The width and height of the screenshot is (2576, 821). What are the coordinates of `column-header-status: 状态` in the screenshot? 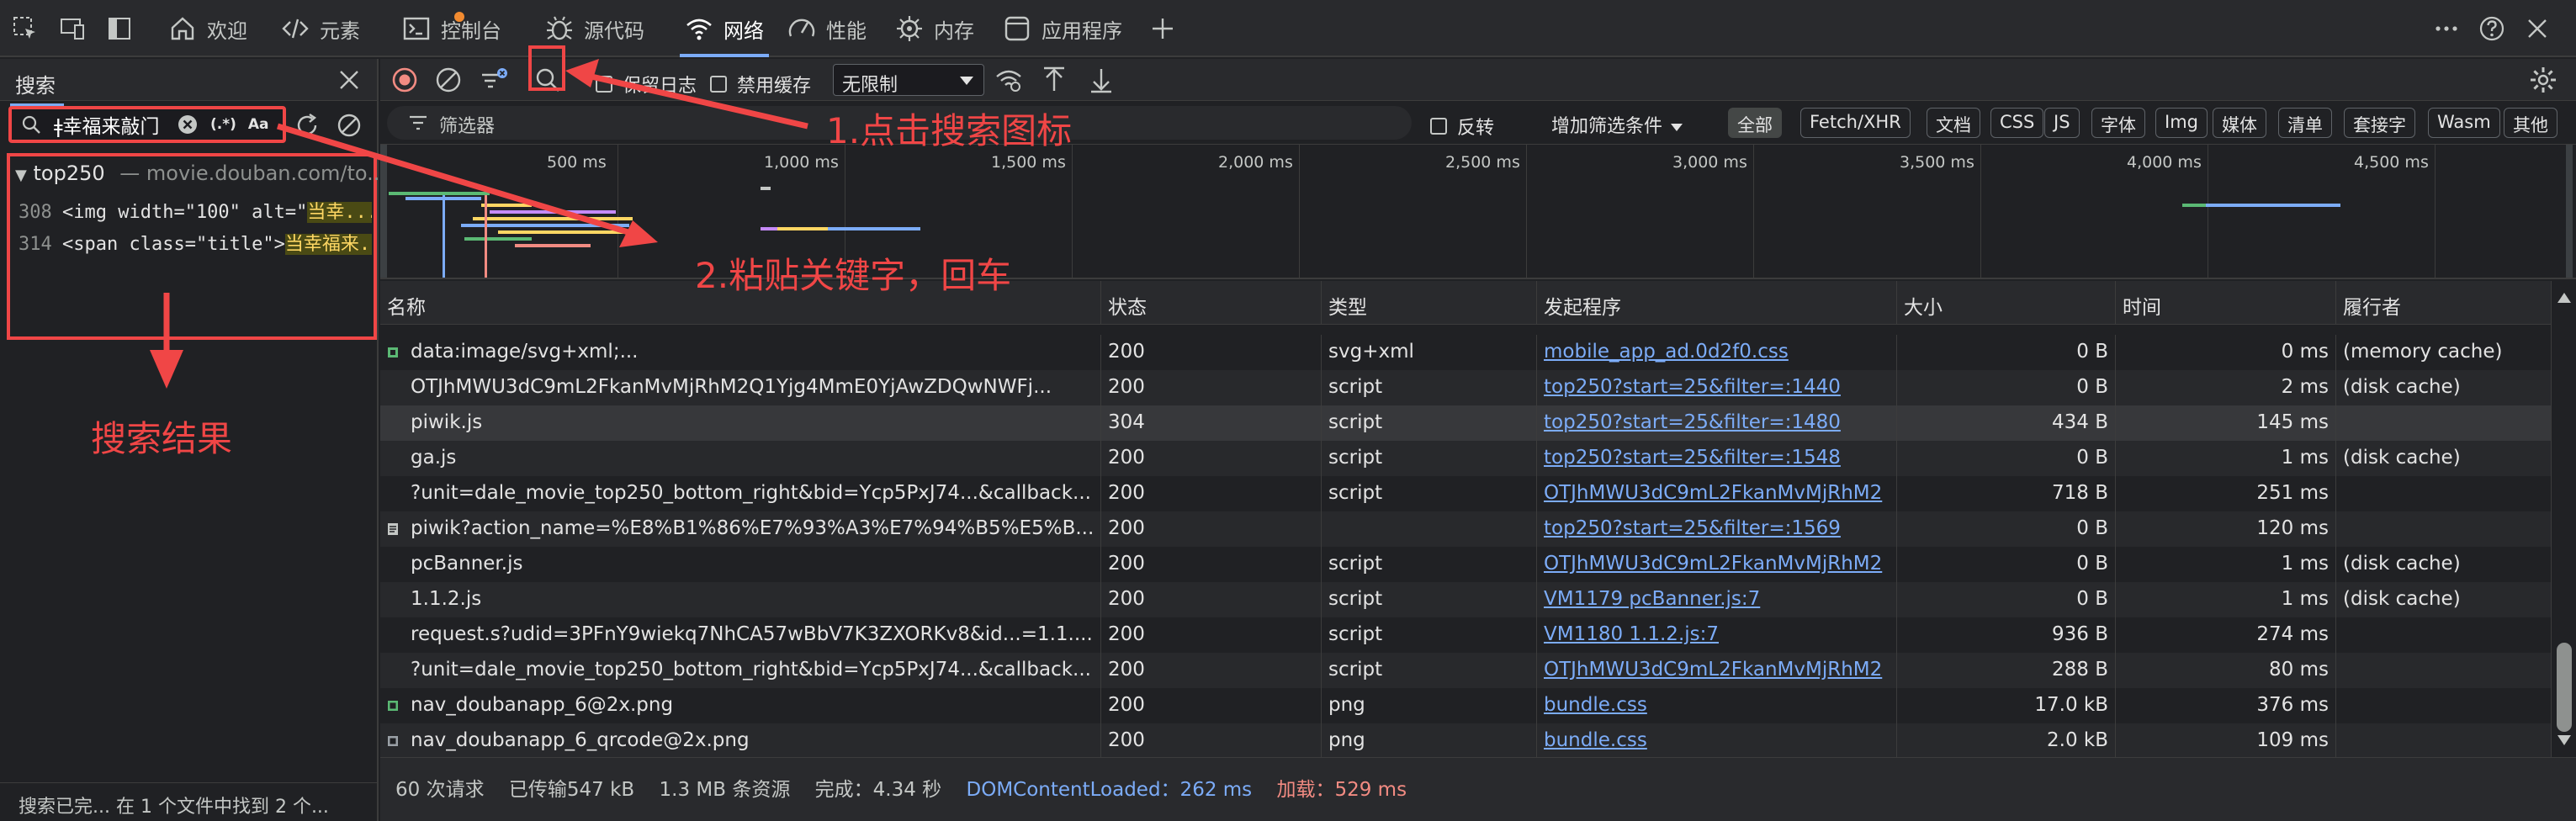 It's located at (1210, 303).